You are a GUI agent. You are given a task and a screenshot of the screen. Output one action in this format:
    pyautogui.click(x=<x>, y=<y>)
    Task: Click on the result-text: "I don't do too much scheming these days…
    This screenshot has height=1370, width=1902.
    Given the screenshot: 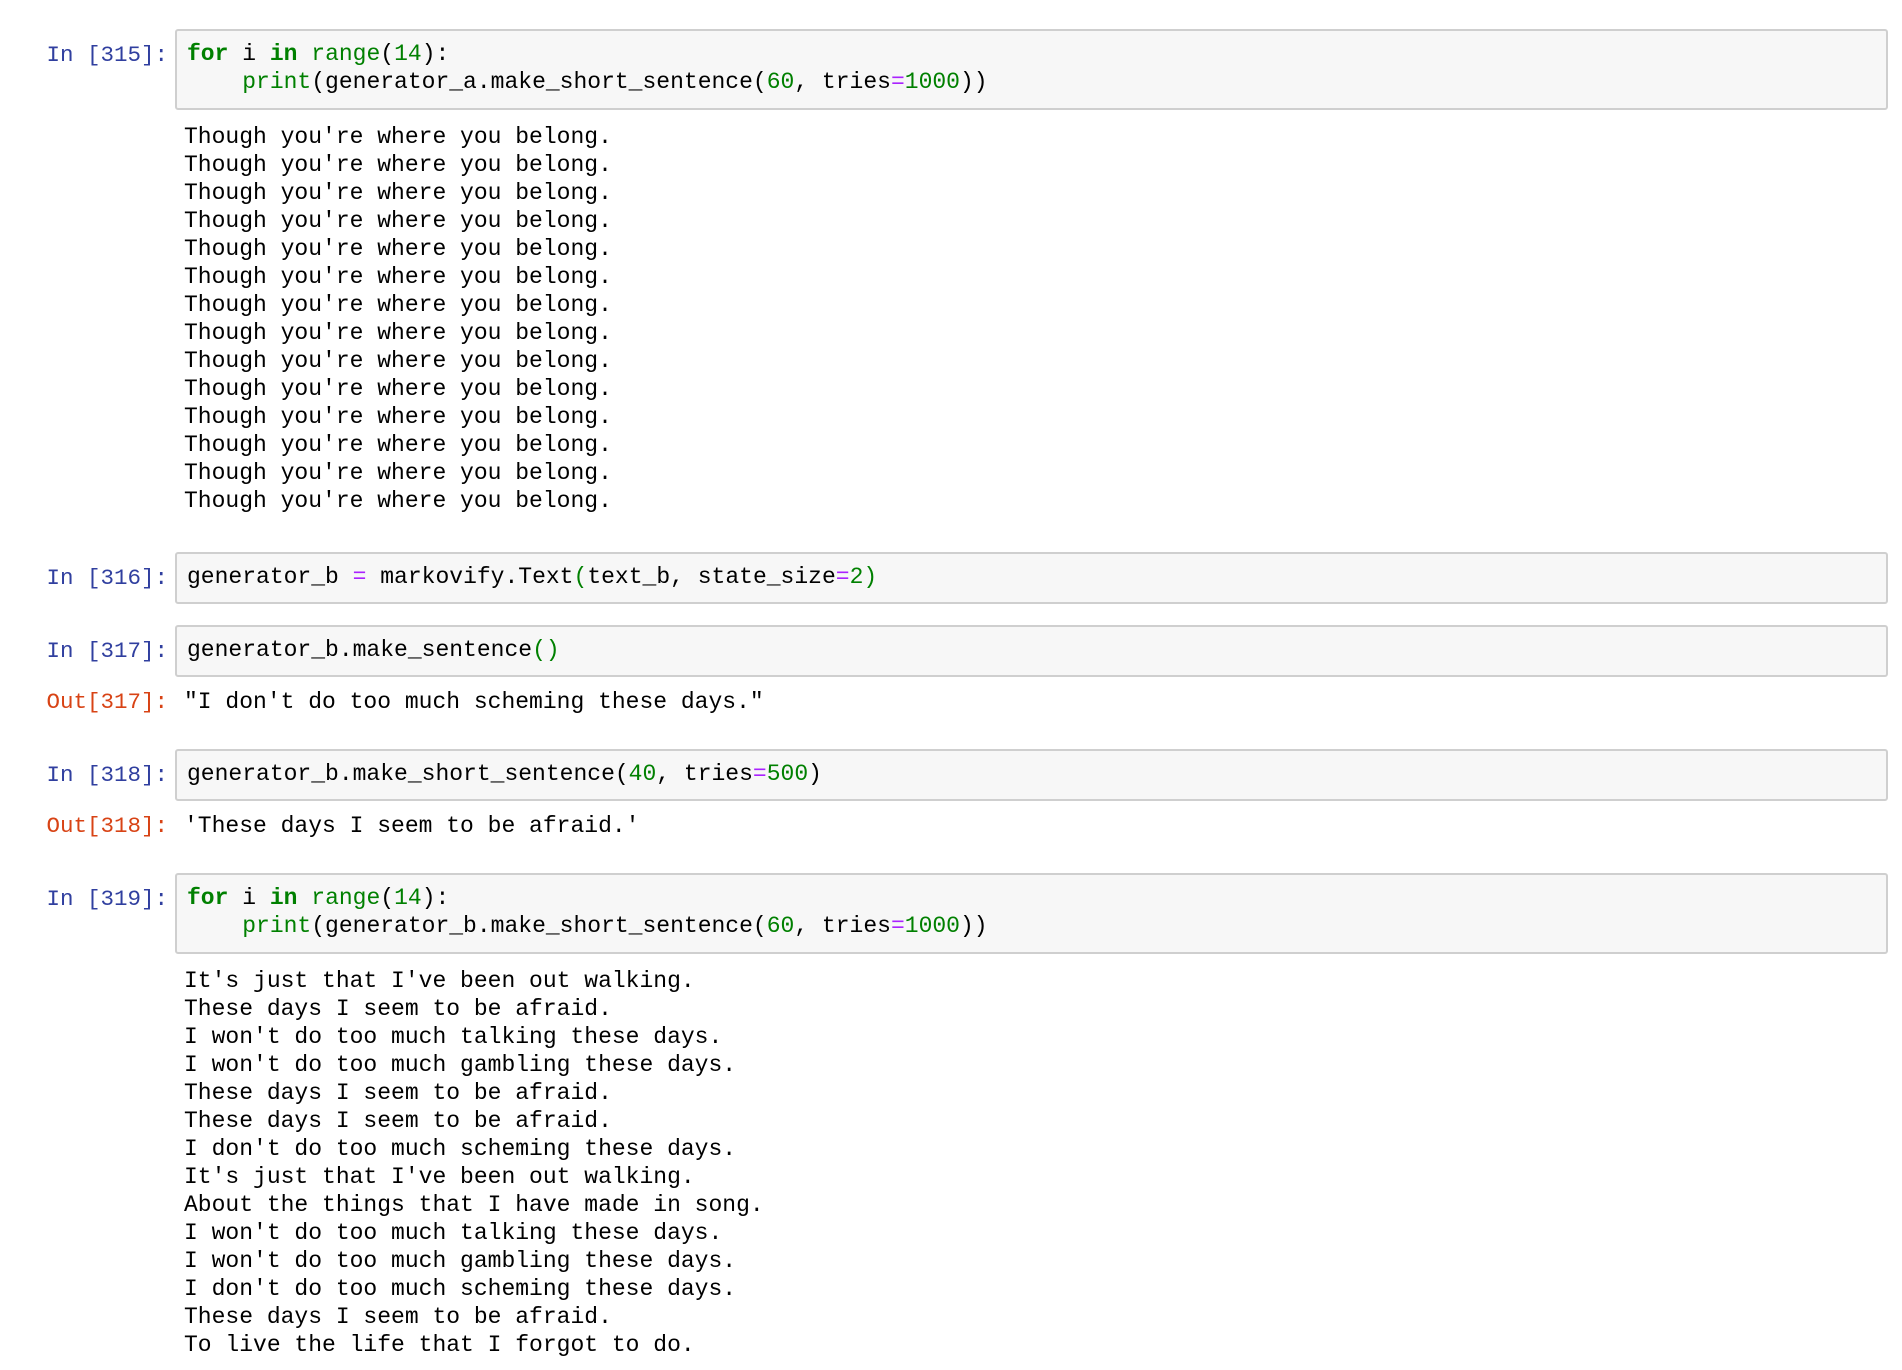 What is the action you would take?
    pyautogui.click(x=474, y=702)
    